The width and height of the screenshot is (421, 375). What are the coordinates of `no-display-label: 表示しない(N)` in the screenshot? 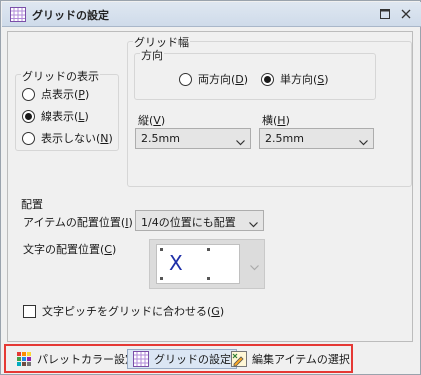 It's located at (77, 138).